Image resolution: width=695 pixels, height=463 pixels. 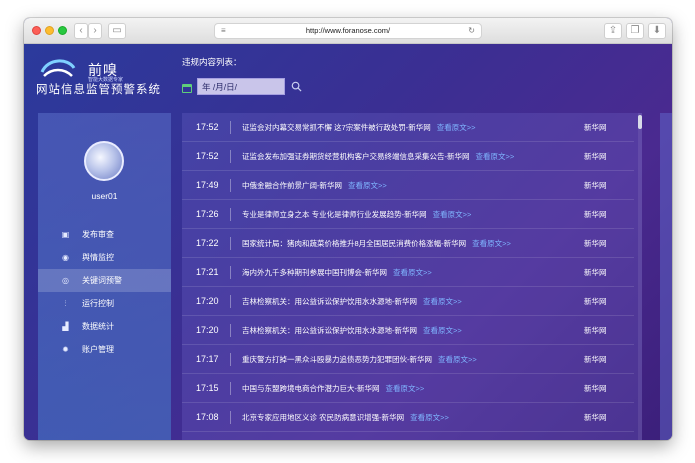 I want to click on scrollbar-thumb, so click(x=640, y=122).